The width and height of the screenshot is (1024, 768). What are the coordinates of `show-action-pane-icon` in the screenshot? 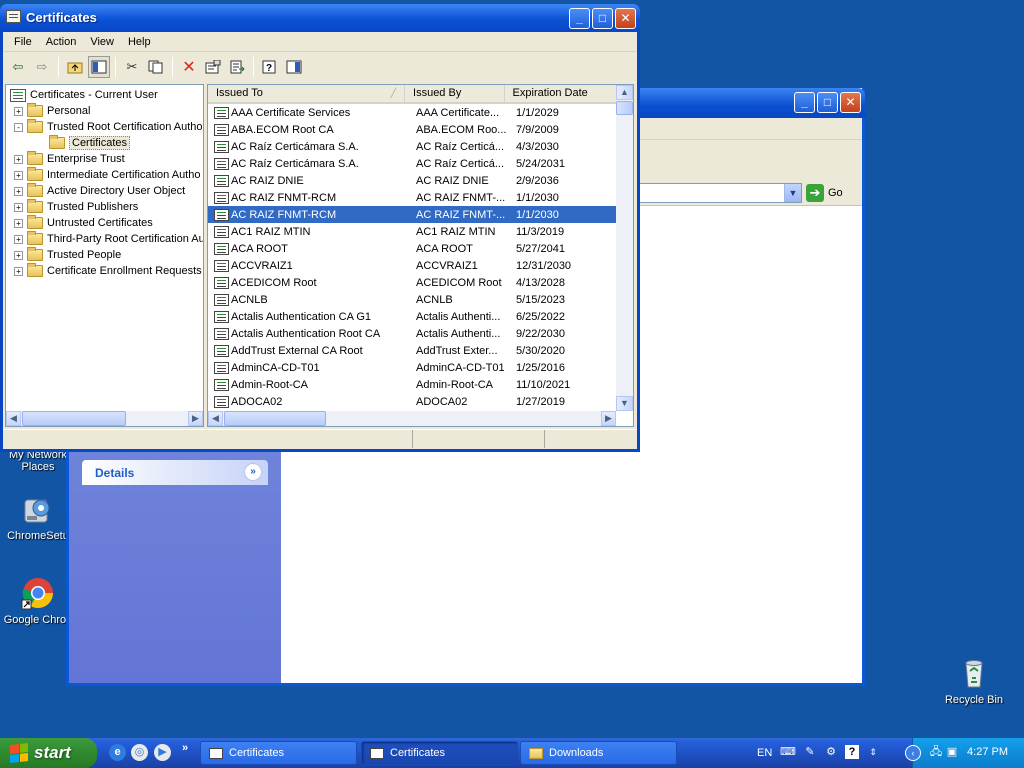 It's located at (294, 67).